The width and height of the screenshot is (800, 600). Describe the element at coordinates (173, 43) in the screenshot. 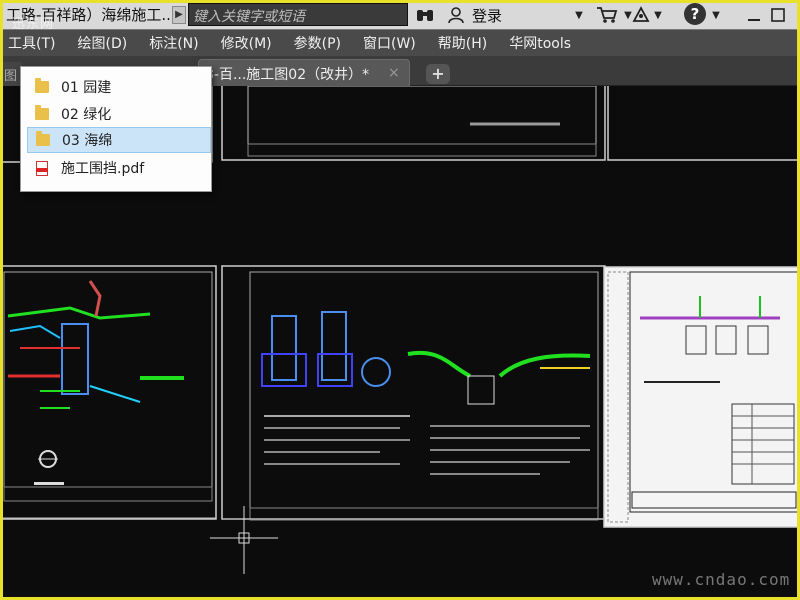

I see `menu-dimension: 标注(N)` at that location.